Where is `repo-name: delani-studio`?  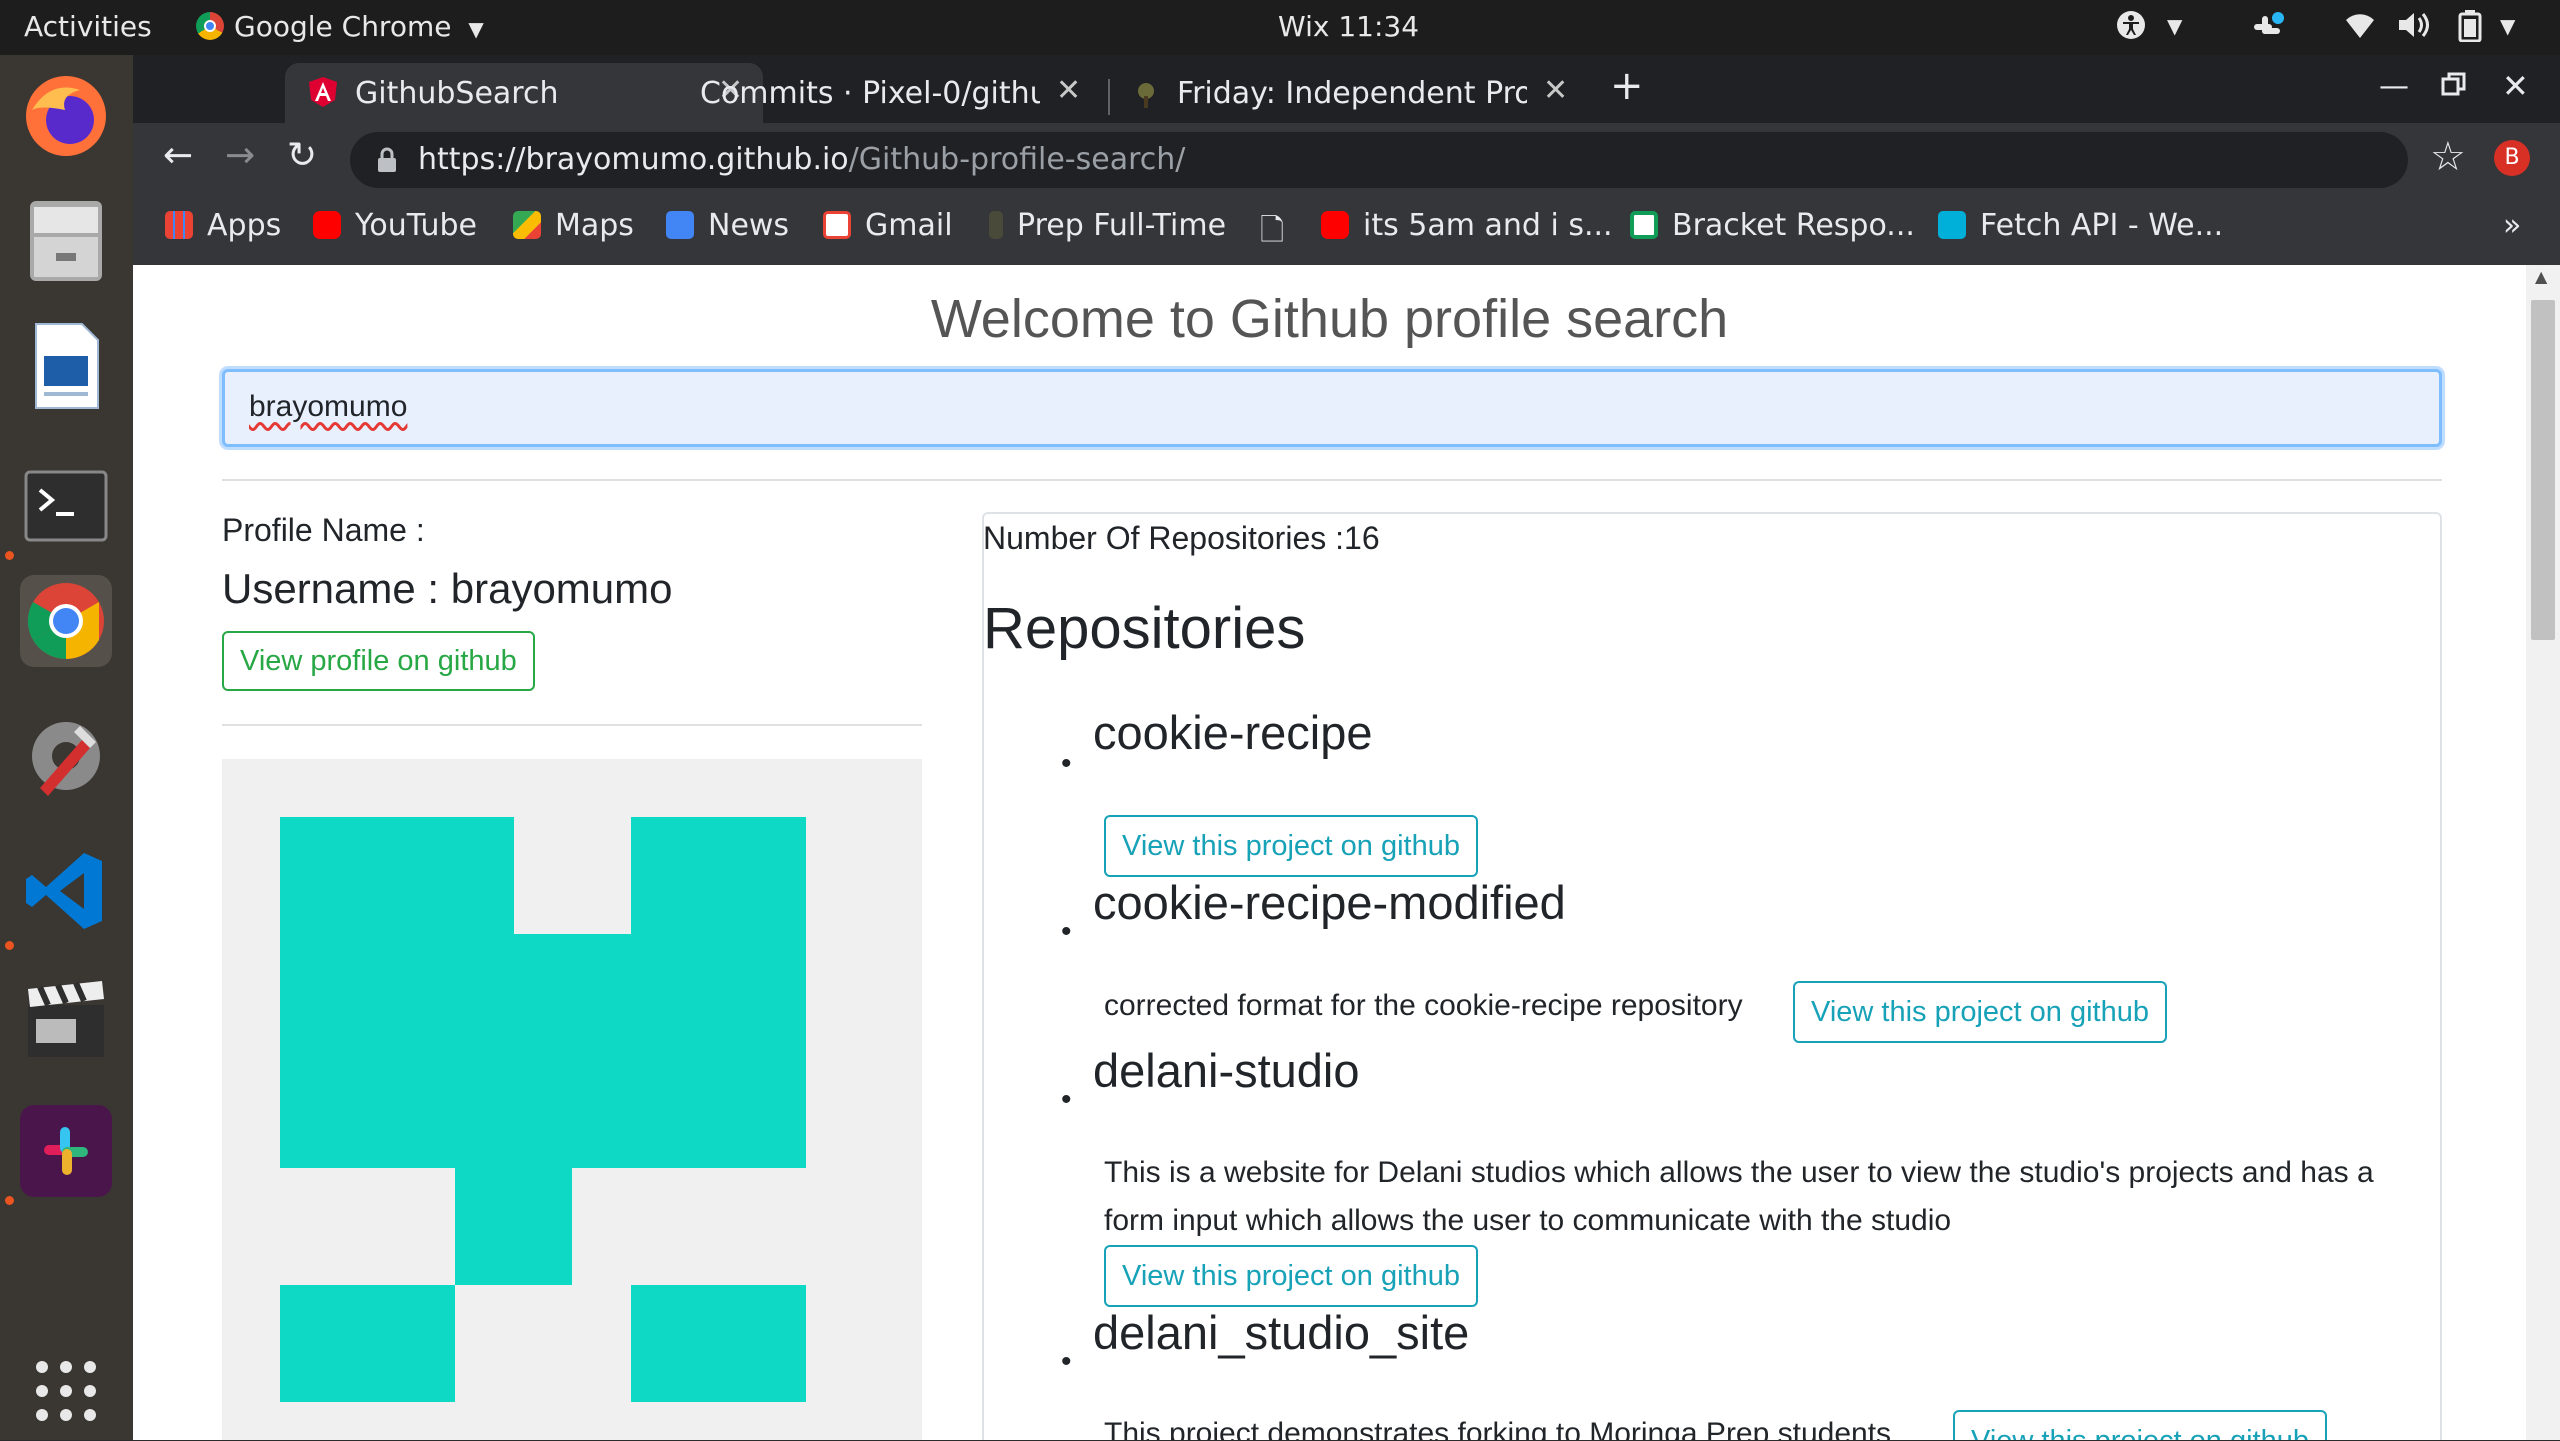
repo-name: delani-studio is located at coordinates (1226, 1070).